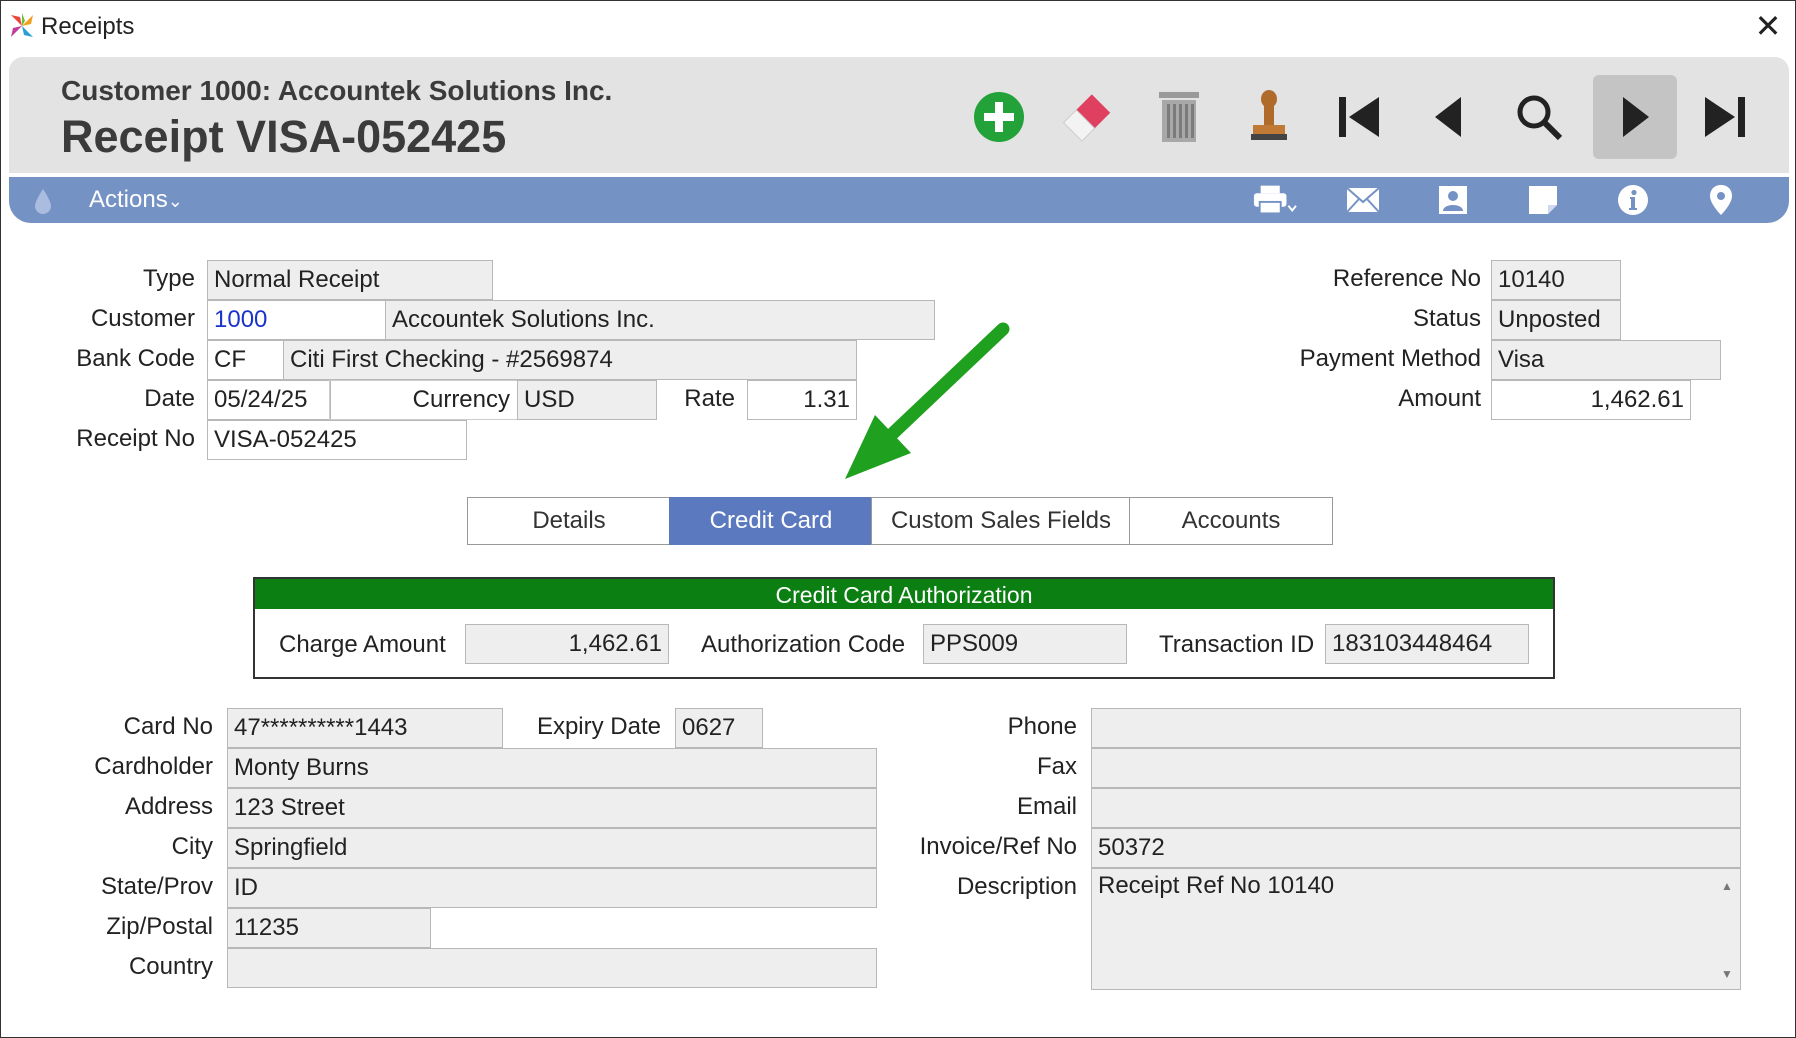  I want to click on info-button, so click(1633, 200).